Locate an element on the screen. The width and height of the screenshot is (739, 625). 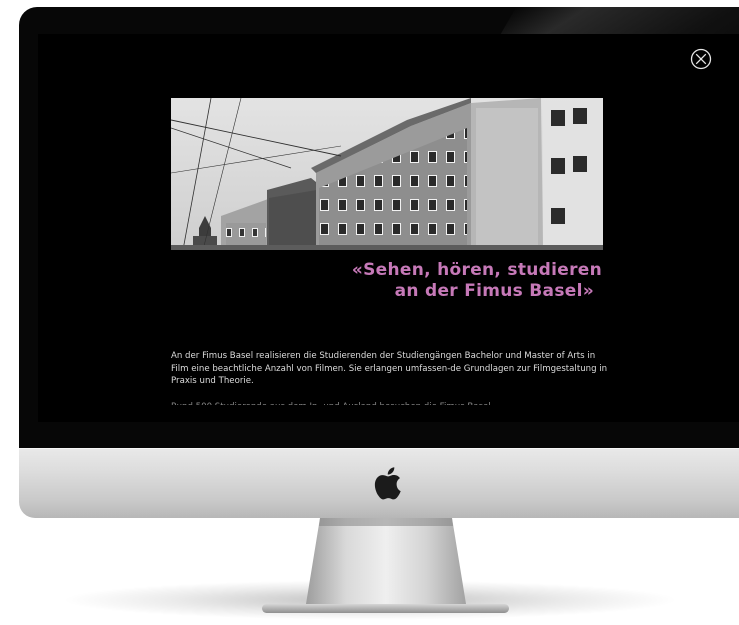
headline-line-2-text: an der Fimus Basel is located at coordinates (488, 291).